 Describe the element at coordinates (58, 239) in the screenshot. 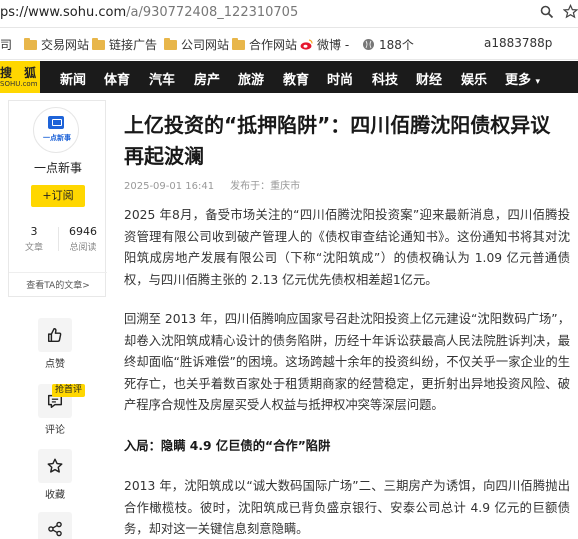

I see `divider` at that location.